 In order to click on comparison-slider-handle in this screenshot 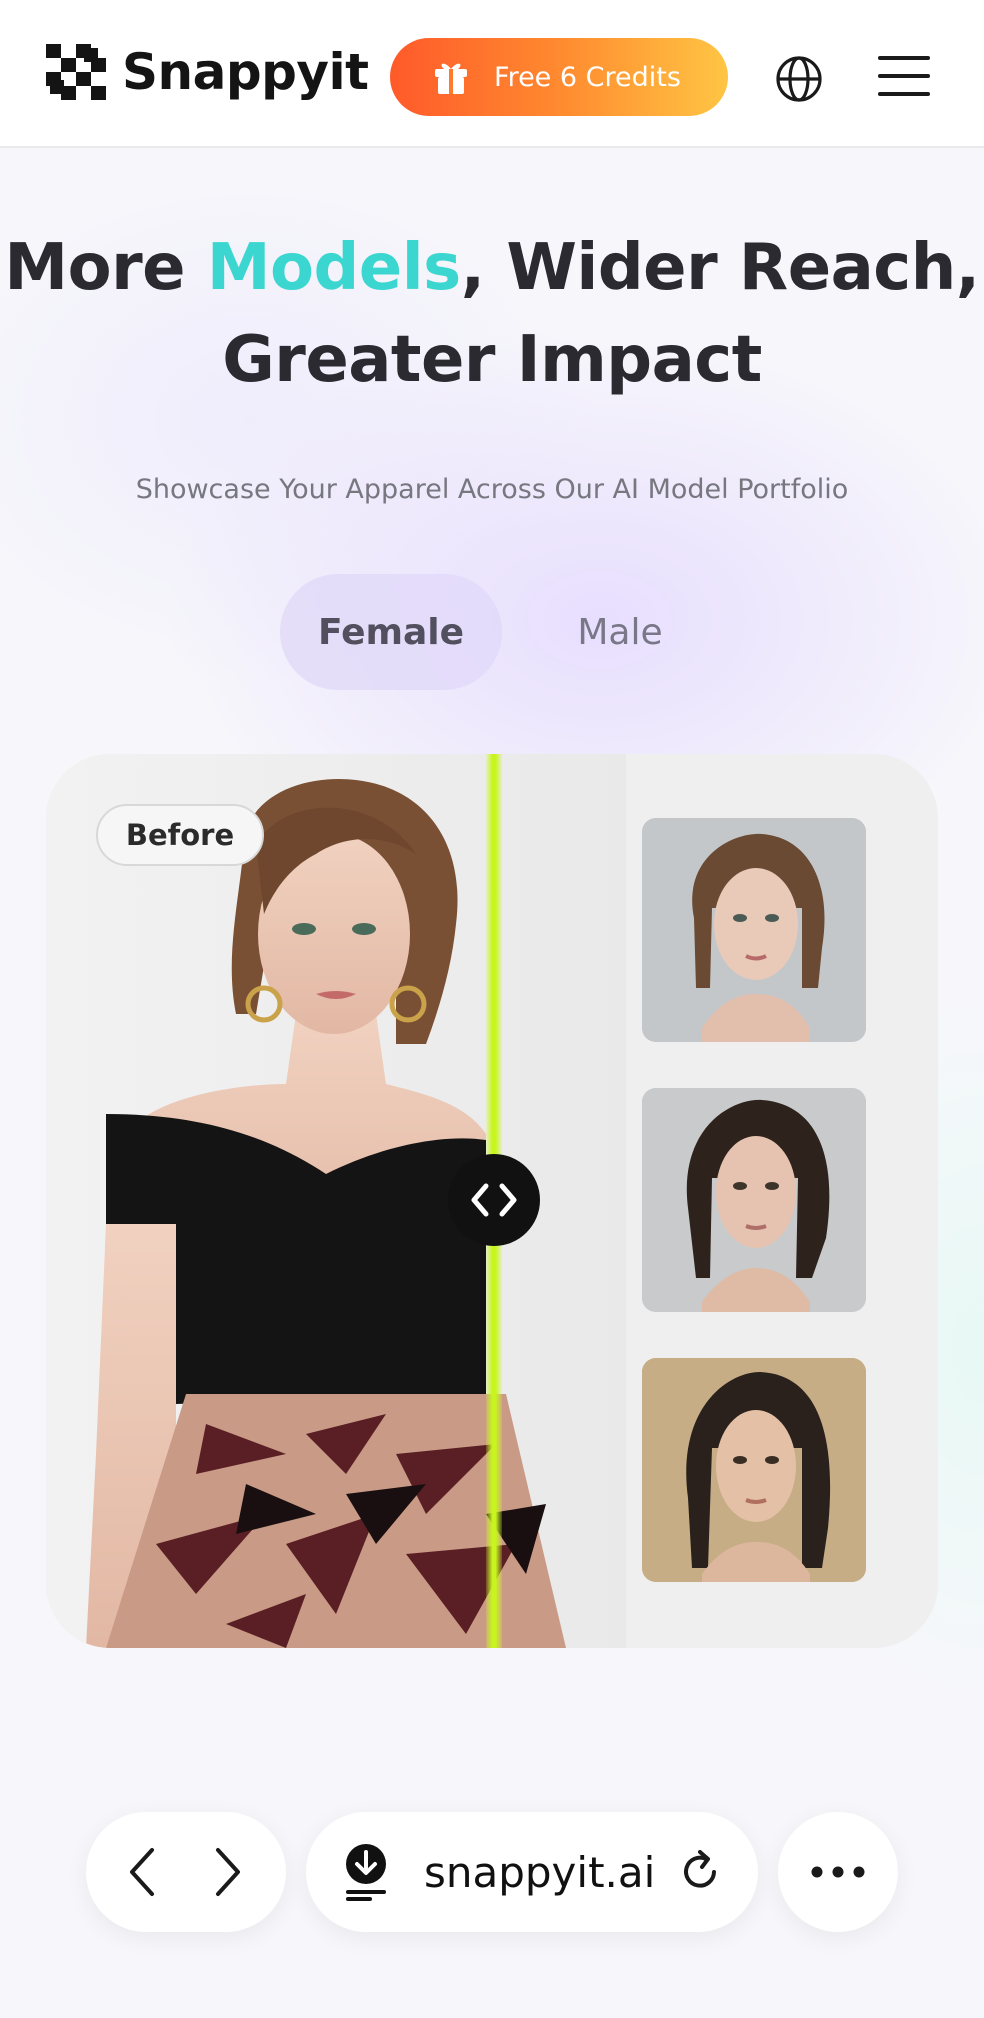, I will do `click(494, 1200)`.